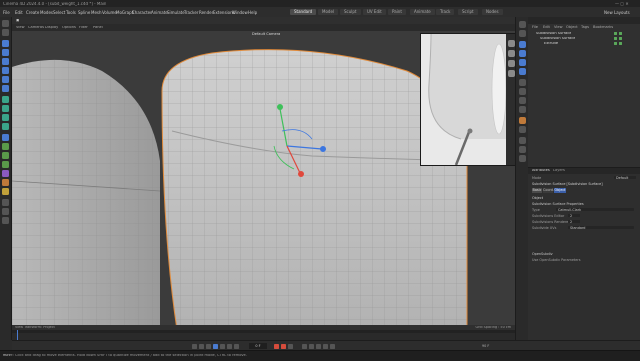  Describe the element at coordinates (5, 155) in the screenshot. I see `nurbs-icon` at that location.